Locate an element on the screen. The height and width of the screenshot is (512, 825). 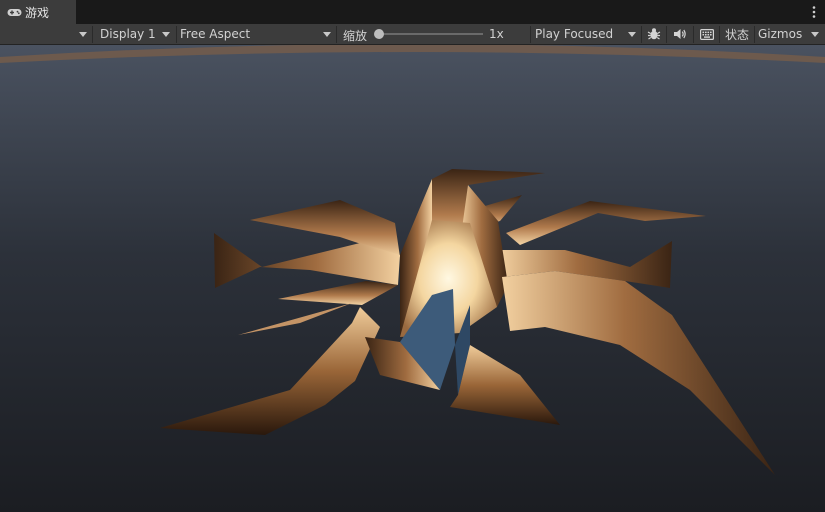
window-tab-bar: 游戏 is located at coordinates (412, 12).